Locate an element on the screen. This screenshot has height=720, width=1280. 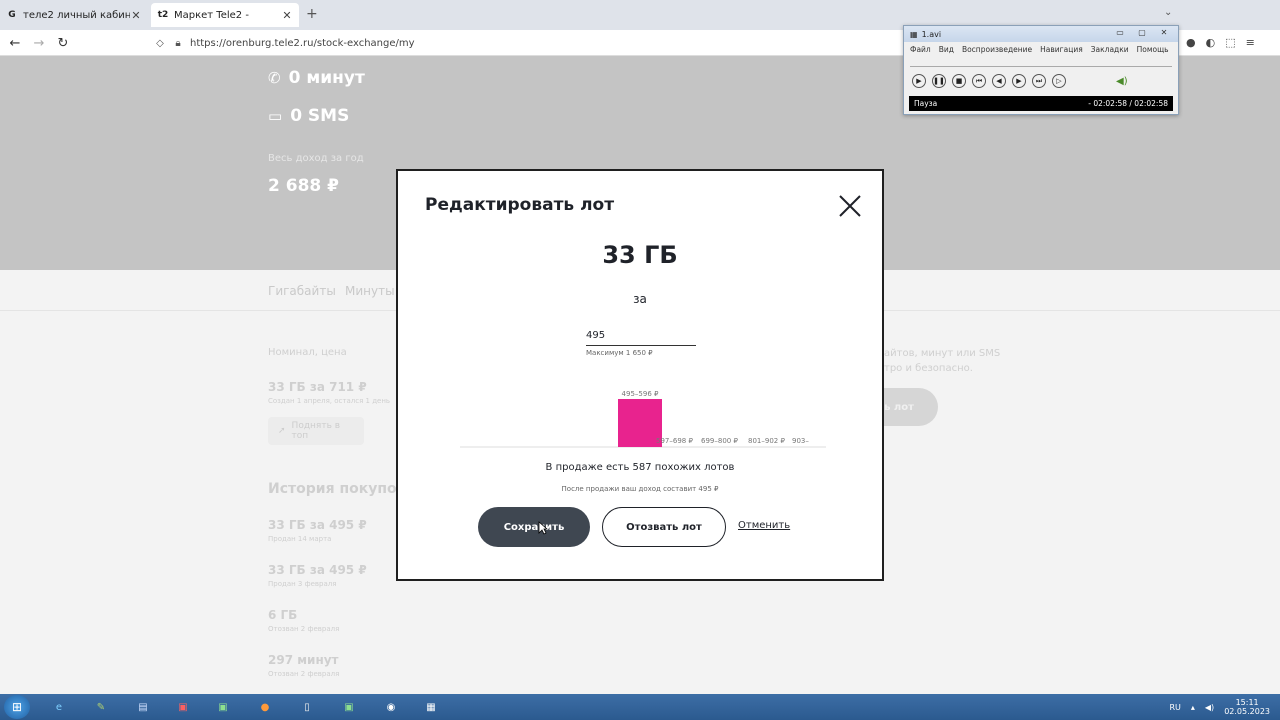
window-buttons: ▭ ▢ ✕ is located at coordinates (1142, 33).